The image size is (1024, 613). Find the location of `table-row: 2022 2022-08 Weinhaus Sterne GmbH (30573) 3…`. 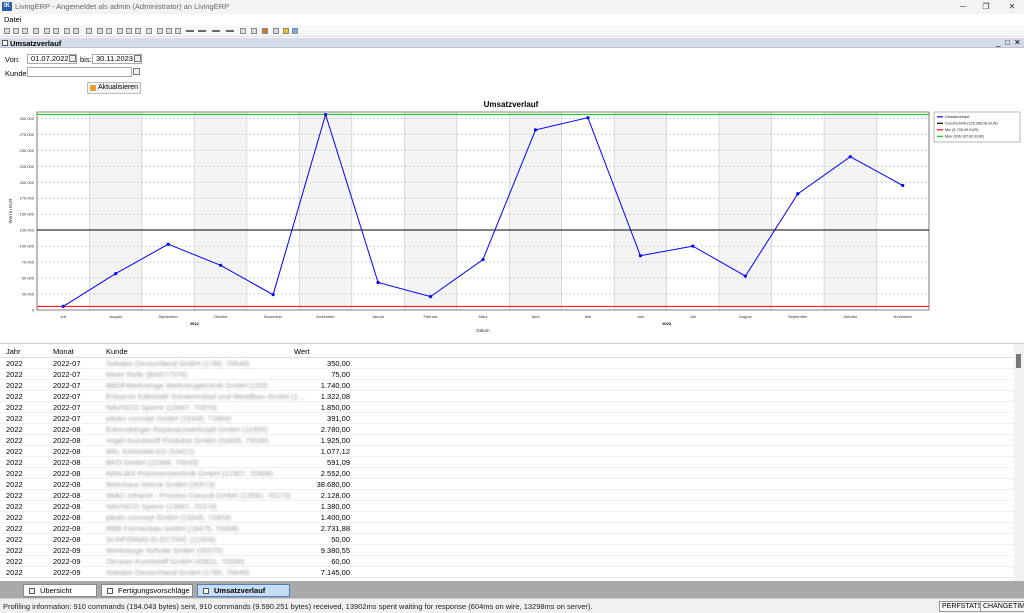

table-row: 2022 2022-08 Weinhaus Sterne GmbH (30573) 3… is located at coordinates (507, 484).